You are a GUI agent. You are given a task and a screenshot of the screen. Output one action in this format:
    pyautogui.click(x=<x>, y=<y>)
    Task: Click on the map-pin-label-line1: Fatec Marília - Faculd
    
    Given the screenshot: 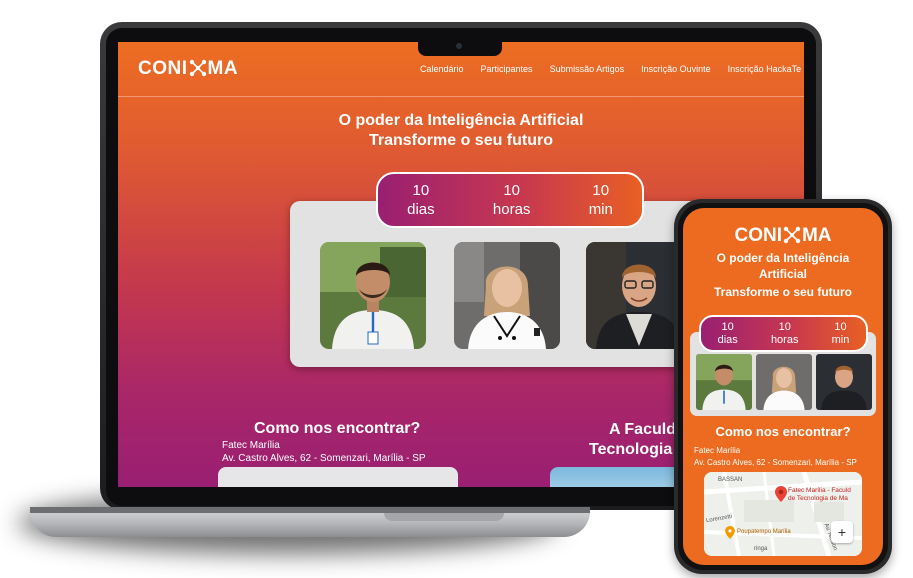 What is the action you would take?
    pyautogui.click(x=819, y=490)
    